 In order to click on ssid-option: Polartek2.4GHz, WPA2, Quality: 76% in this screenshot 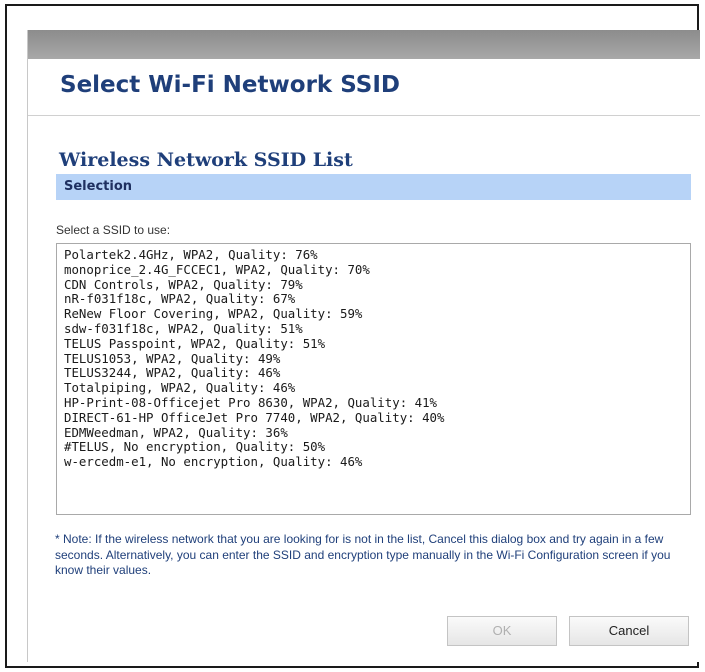, I will do `click(377, 255)`.